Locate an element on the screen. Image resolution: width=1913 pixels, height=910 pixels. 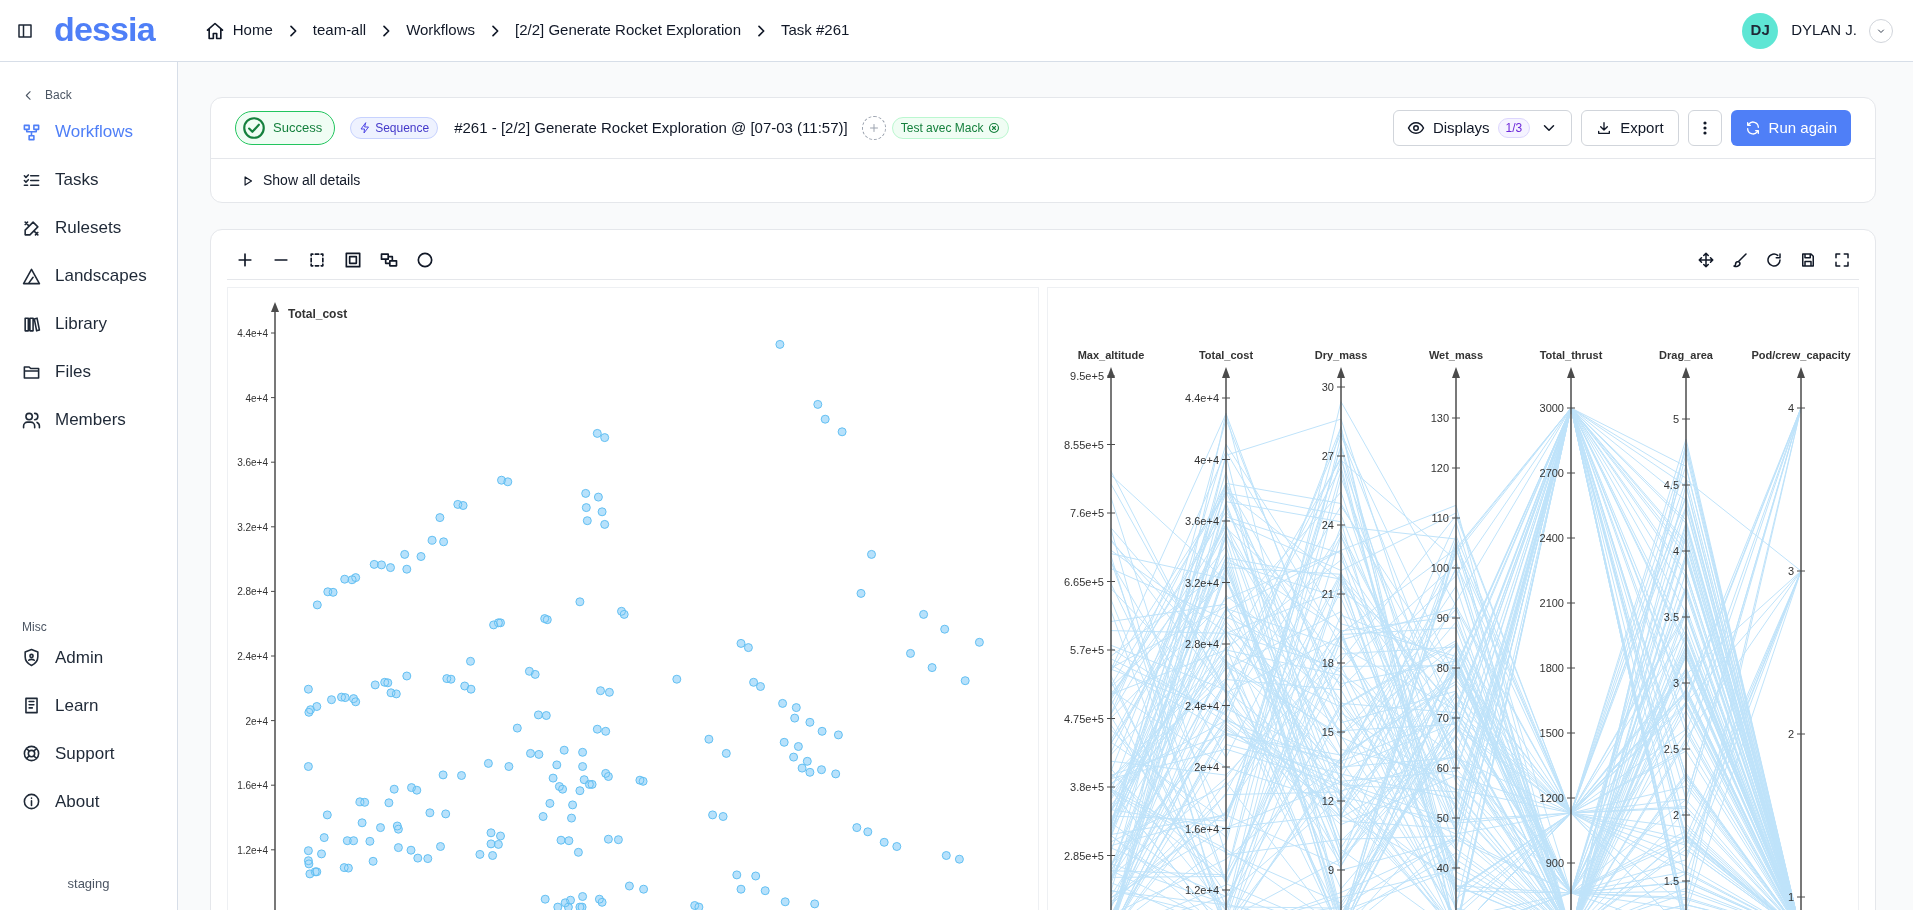
fullscreen-icon is located at coordinates (1842, 260).